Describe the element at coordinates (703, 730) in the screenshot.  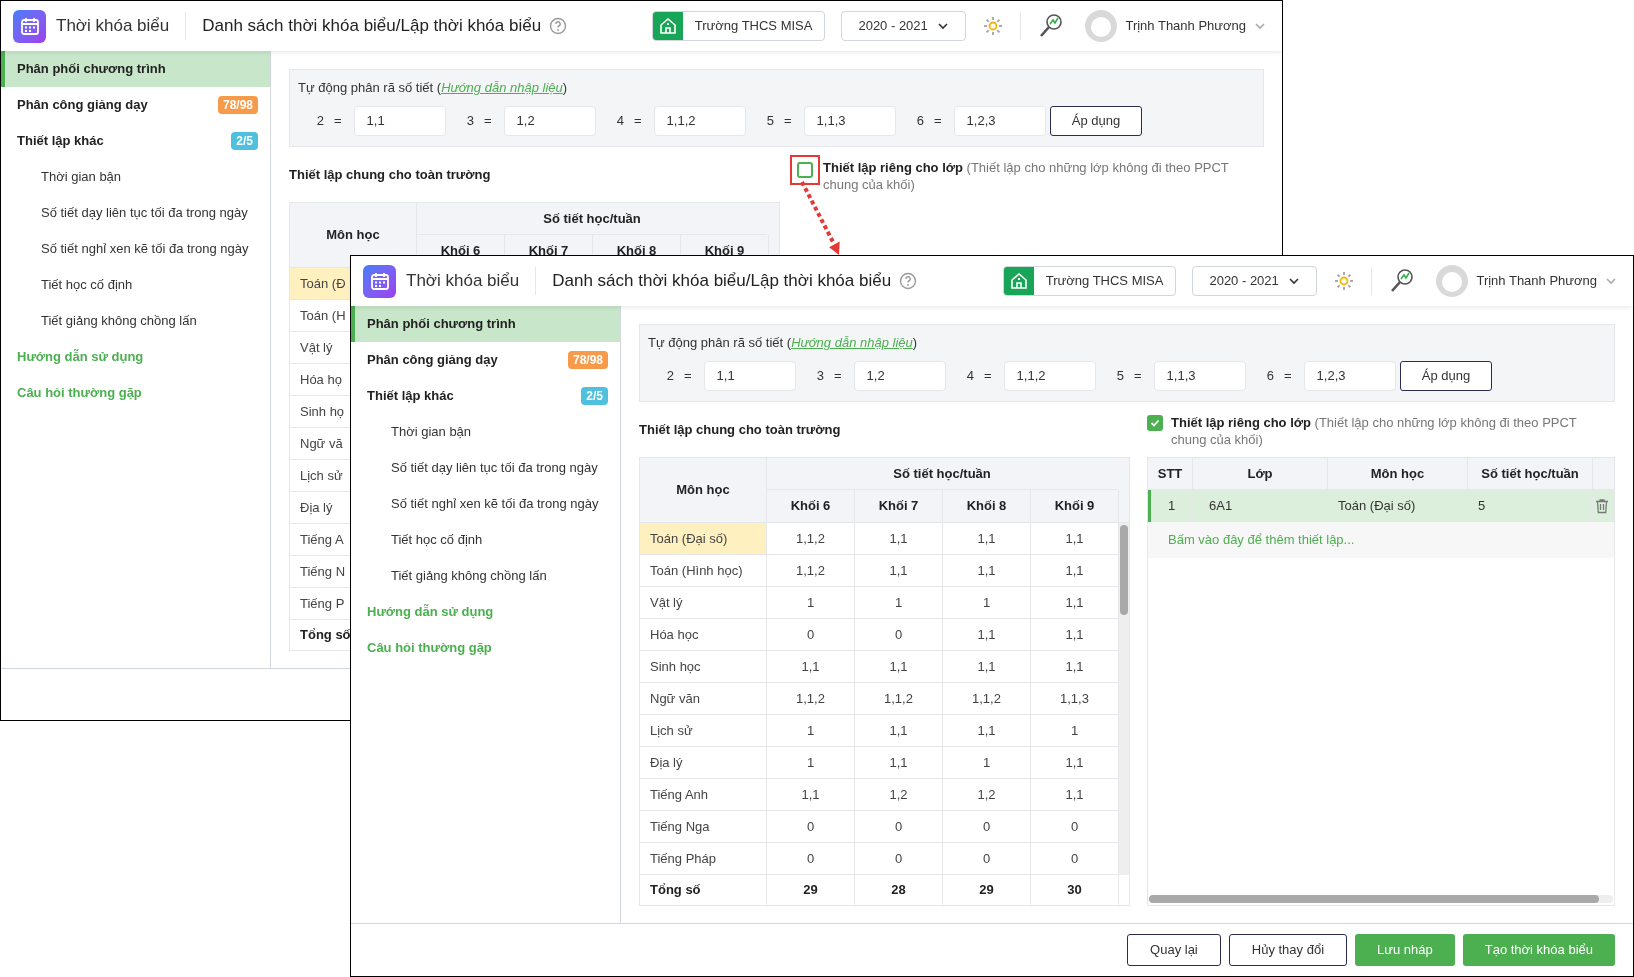
I see `table-cell: Lịch sử` at that location.